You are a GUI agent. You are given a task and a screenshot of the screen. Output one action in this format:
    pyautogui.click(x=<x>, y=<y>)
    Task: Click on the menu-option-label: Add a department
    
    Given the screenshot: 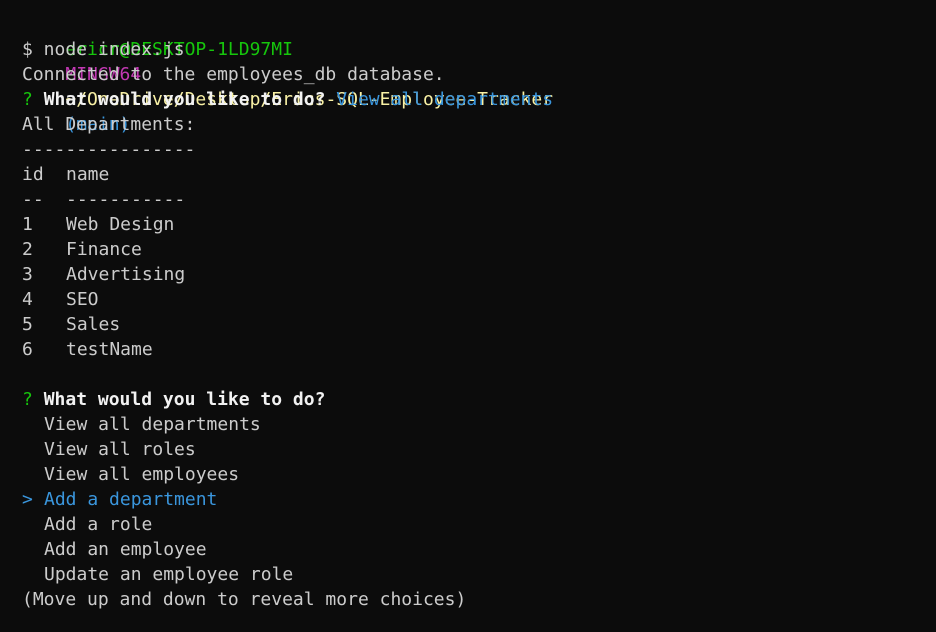 What is the action you would take?
    pyautogui.click(x=131, y=499)
    